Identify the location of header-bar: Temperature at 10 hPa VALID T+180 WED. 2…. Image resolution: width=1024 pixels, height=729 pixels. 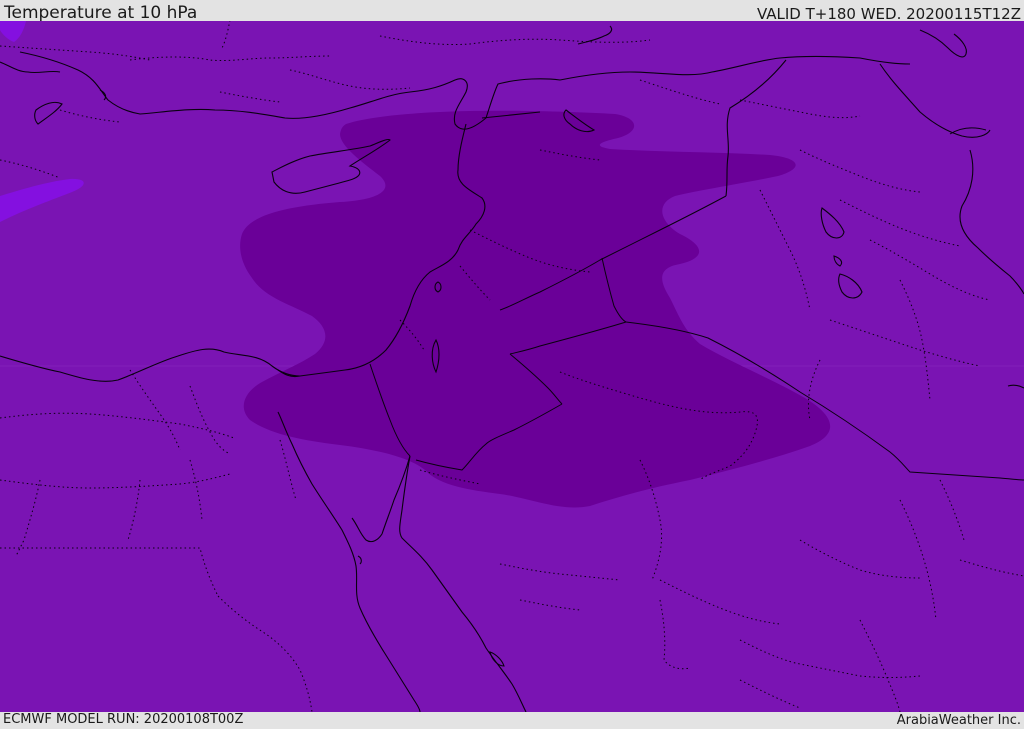
(512, 11).